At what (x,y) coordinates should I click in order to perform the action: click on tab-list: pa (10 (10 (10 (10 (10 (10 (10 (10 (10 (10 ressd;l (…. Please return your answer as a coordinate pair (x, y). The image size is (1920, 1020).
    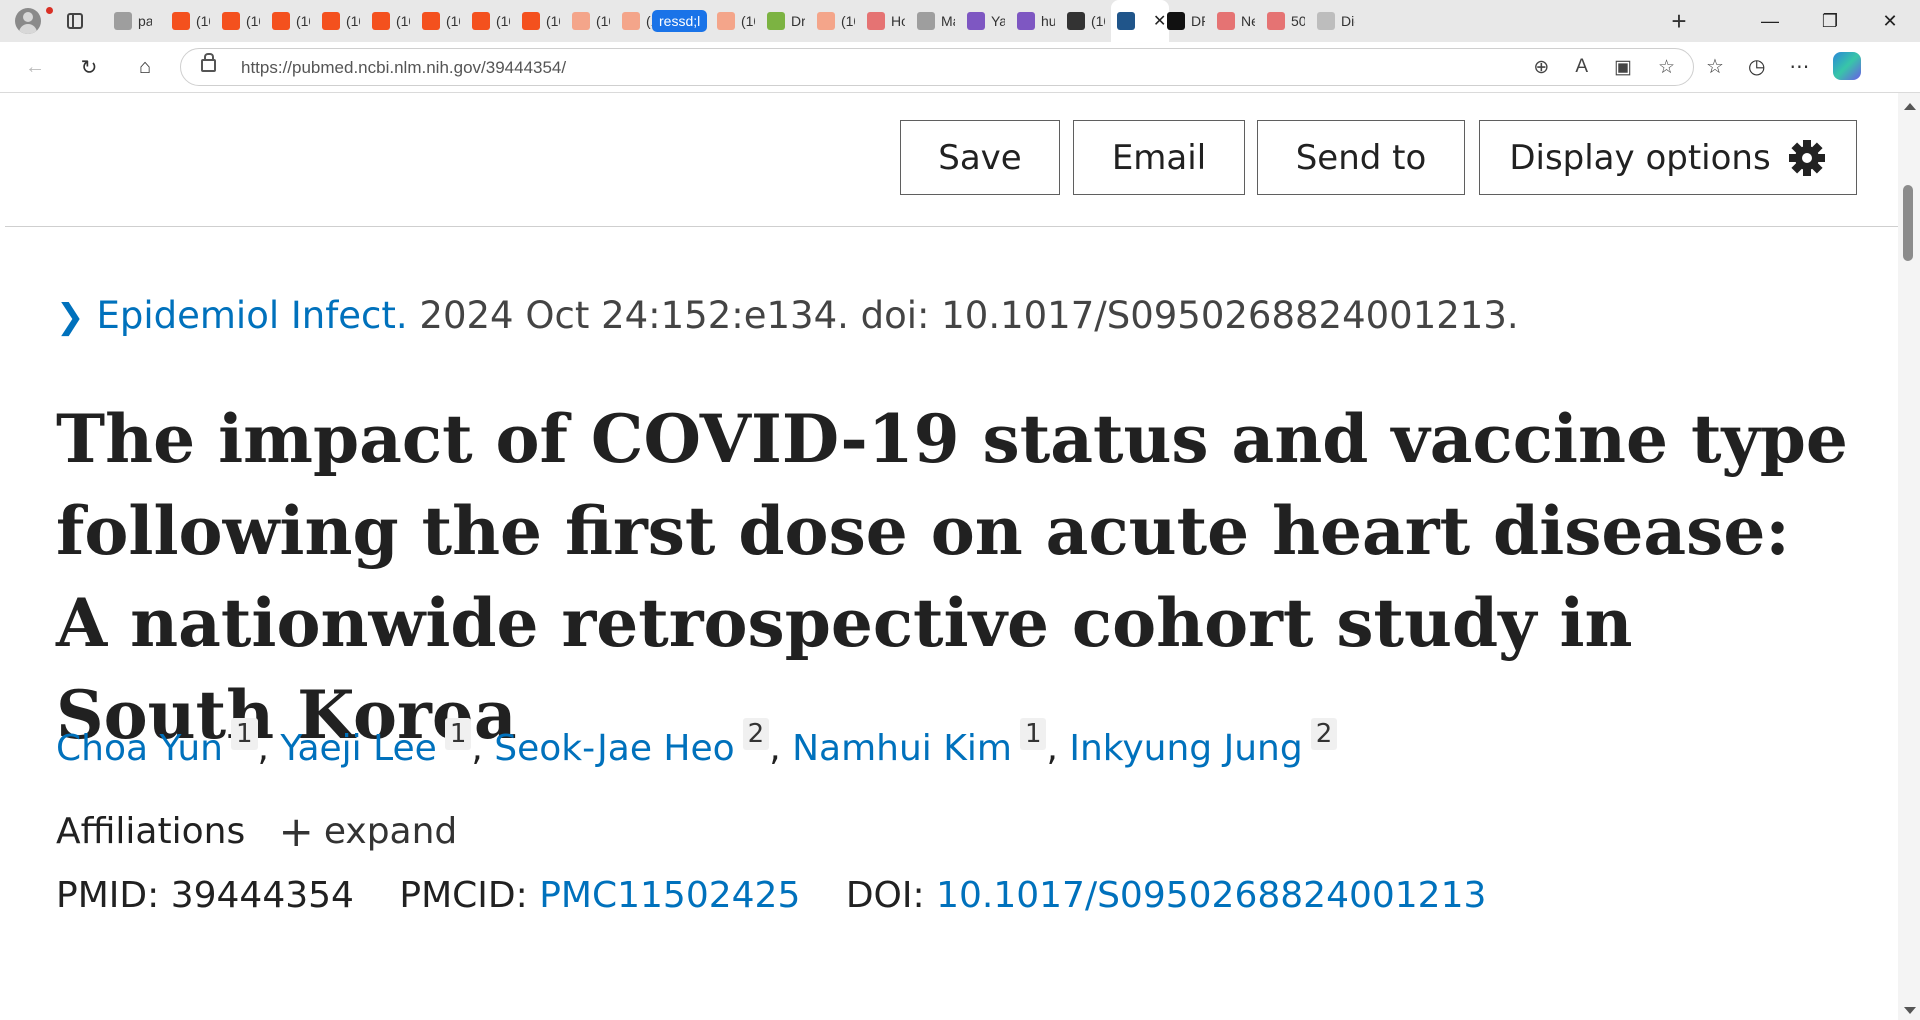
    Looking at the image, I should click on (885, 21).